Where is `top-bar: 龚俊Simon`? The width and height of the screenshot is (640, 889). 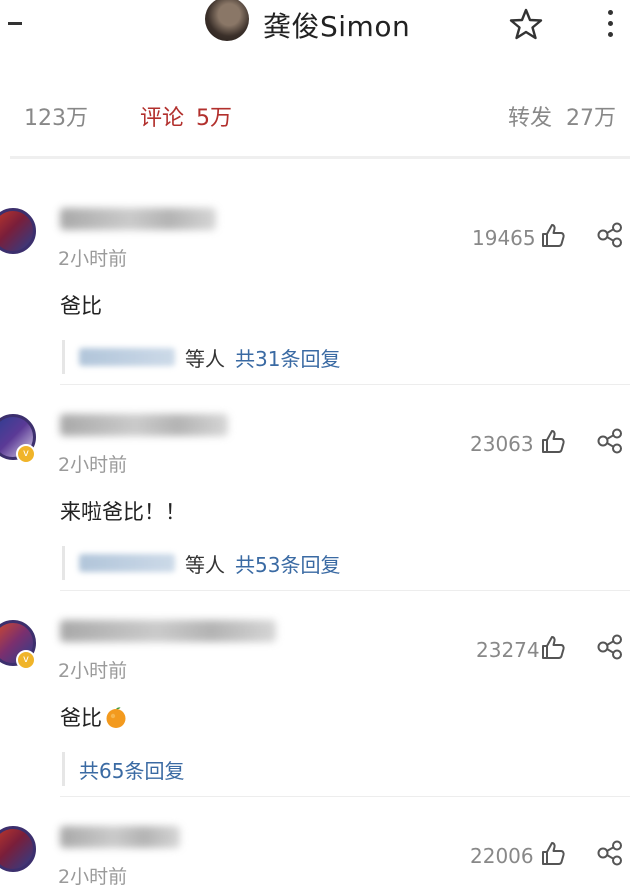
top-bar: 龚俊Simon is located at coordinates (320, 30).